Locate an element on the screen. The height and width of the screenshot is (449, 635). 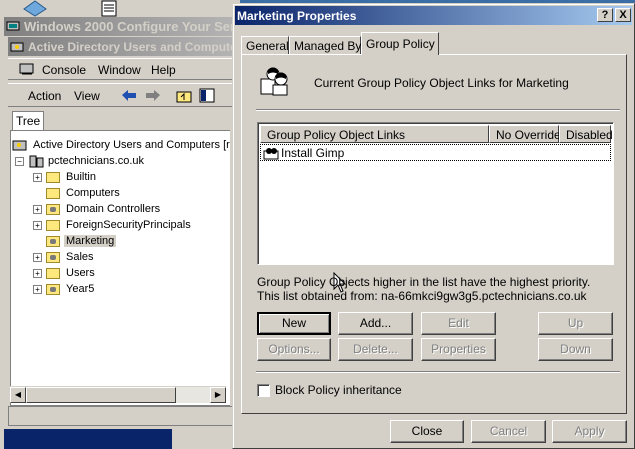
tree-item-domain-controllers: + Domain Controllers is located at coordinates (97, 209).